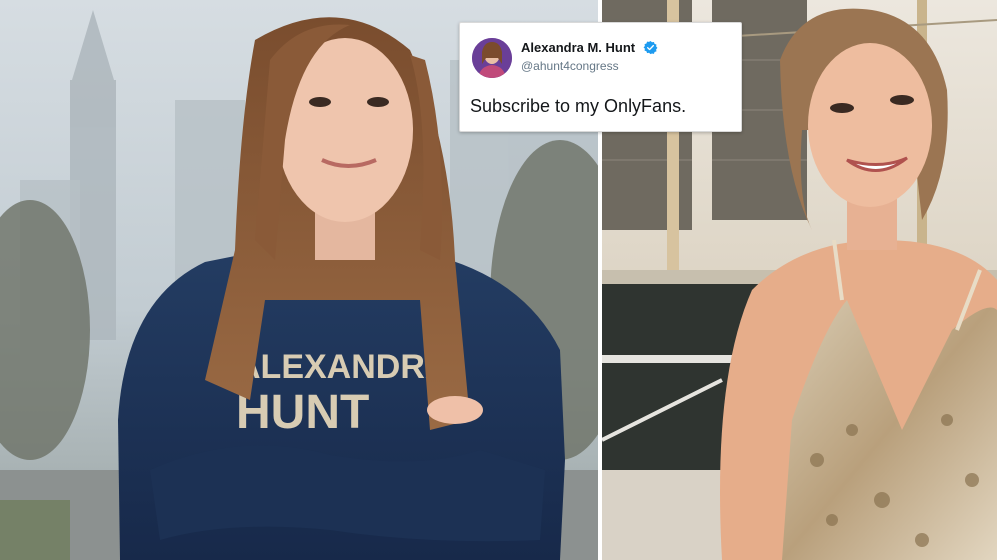  I want to click on tweet-text: Subscribe to my OnlyFans., so click(578, 106).